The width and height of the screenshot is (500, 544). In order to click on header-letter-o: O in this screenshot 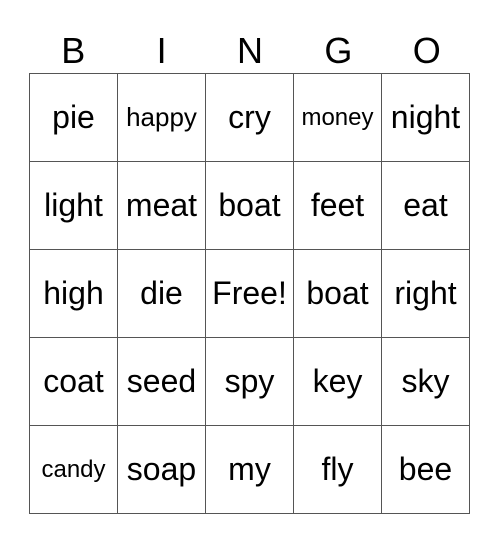, I will do `click(426, 50)`.